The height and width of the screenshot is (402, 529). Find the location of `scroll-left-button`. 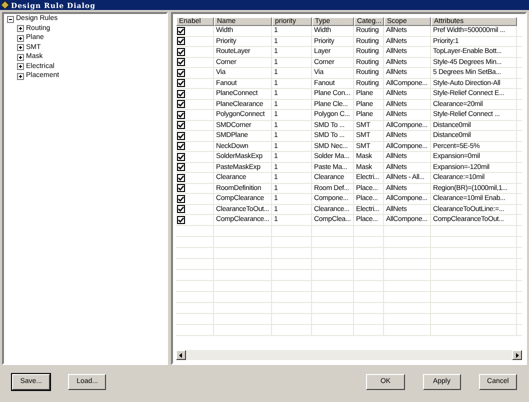

scroll-left-button is located at coordinates (181, 355).